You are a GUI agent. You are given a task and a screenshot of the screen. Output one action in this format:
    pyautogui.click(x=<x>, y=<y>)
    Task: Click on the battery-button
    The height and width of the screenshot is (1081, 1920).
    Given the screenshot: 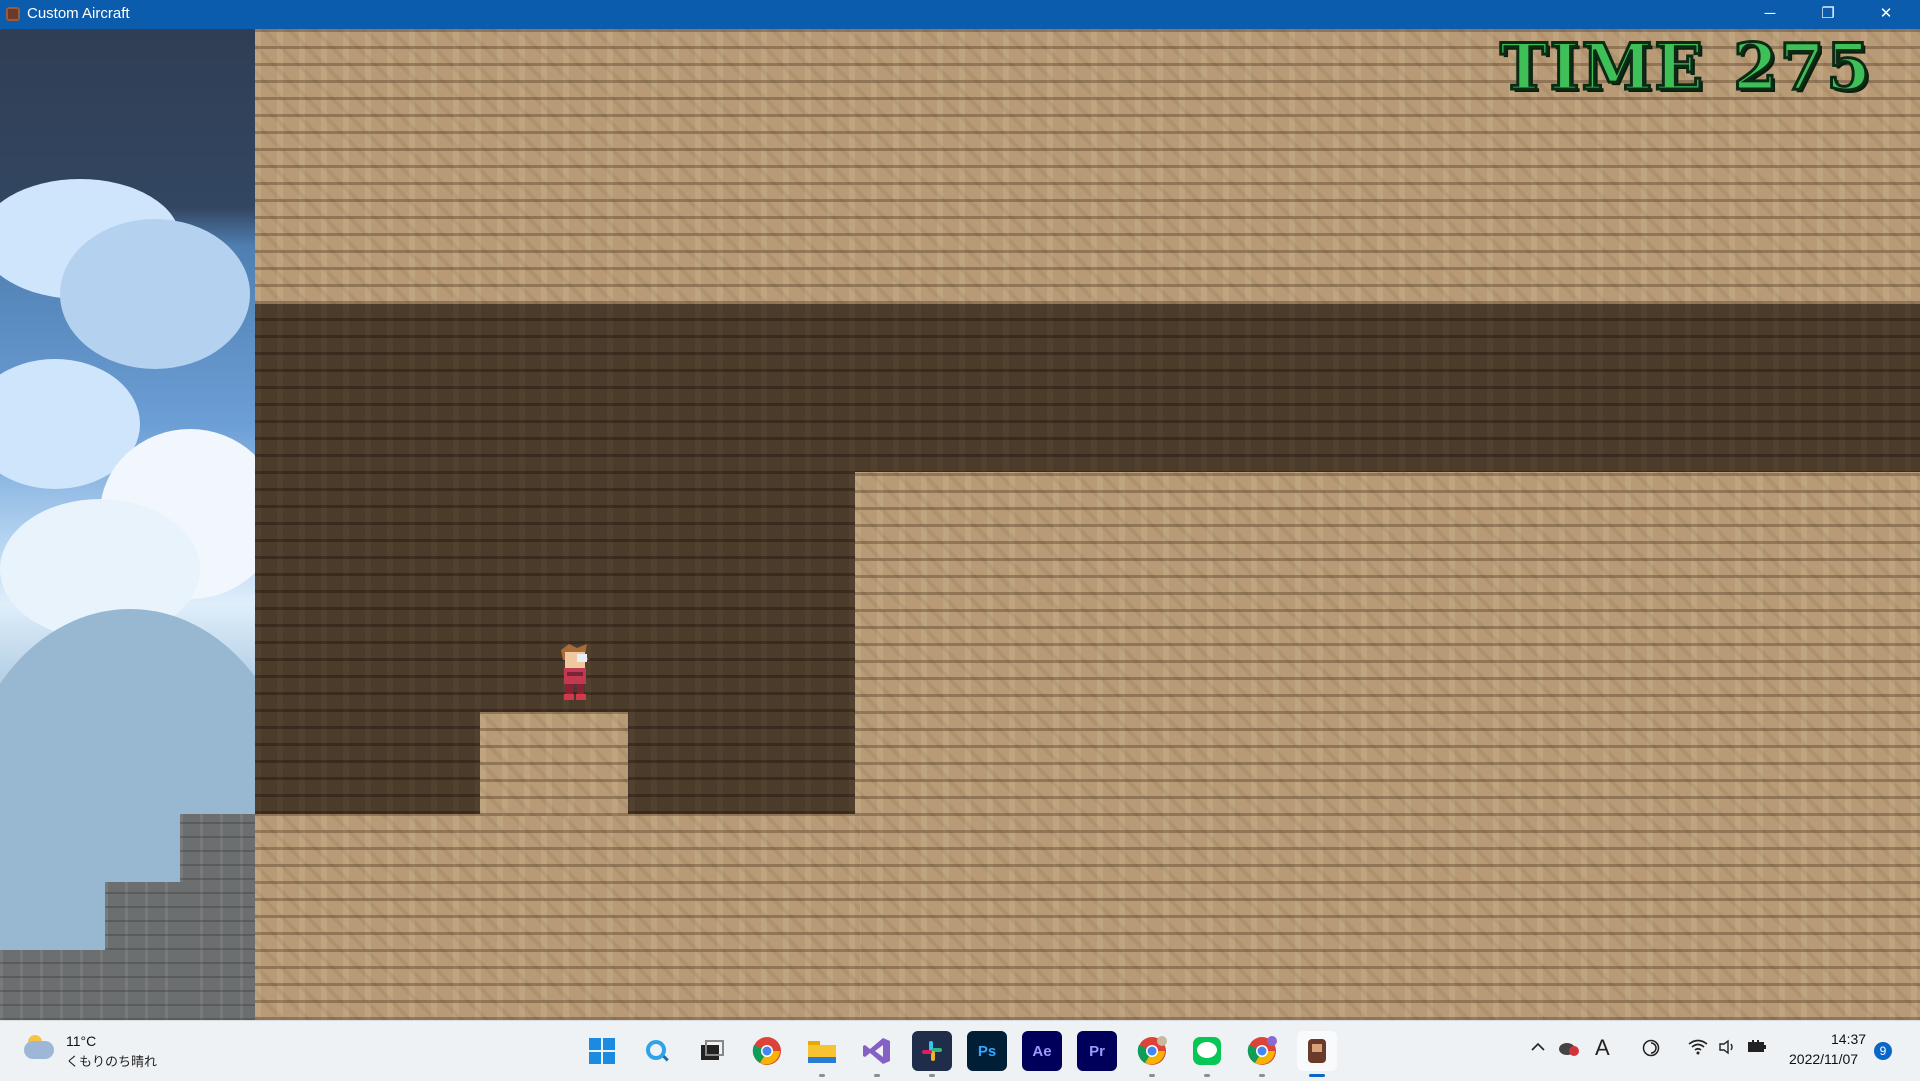 What is the action you would take?
    pyautogui.click(x=1757, y=1049)
    